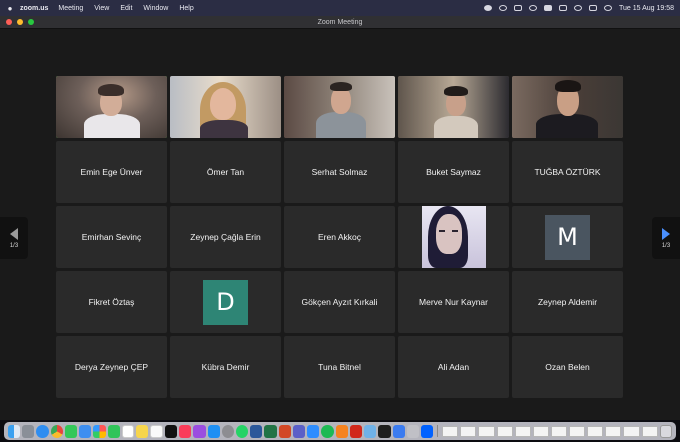  What do you see at coordinates (227, 431) in the screenshot?
I see `settings-icon` at bounding box center [227, 431].